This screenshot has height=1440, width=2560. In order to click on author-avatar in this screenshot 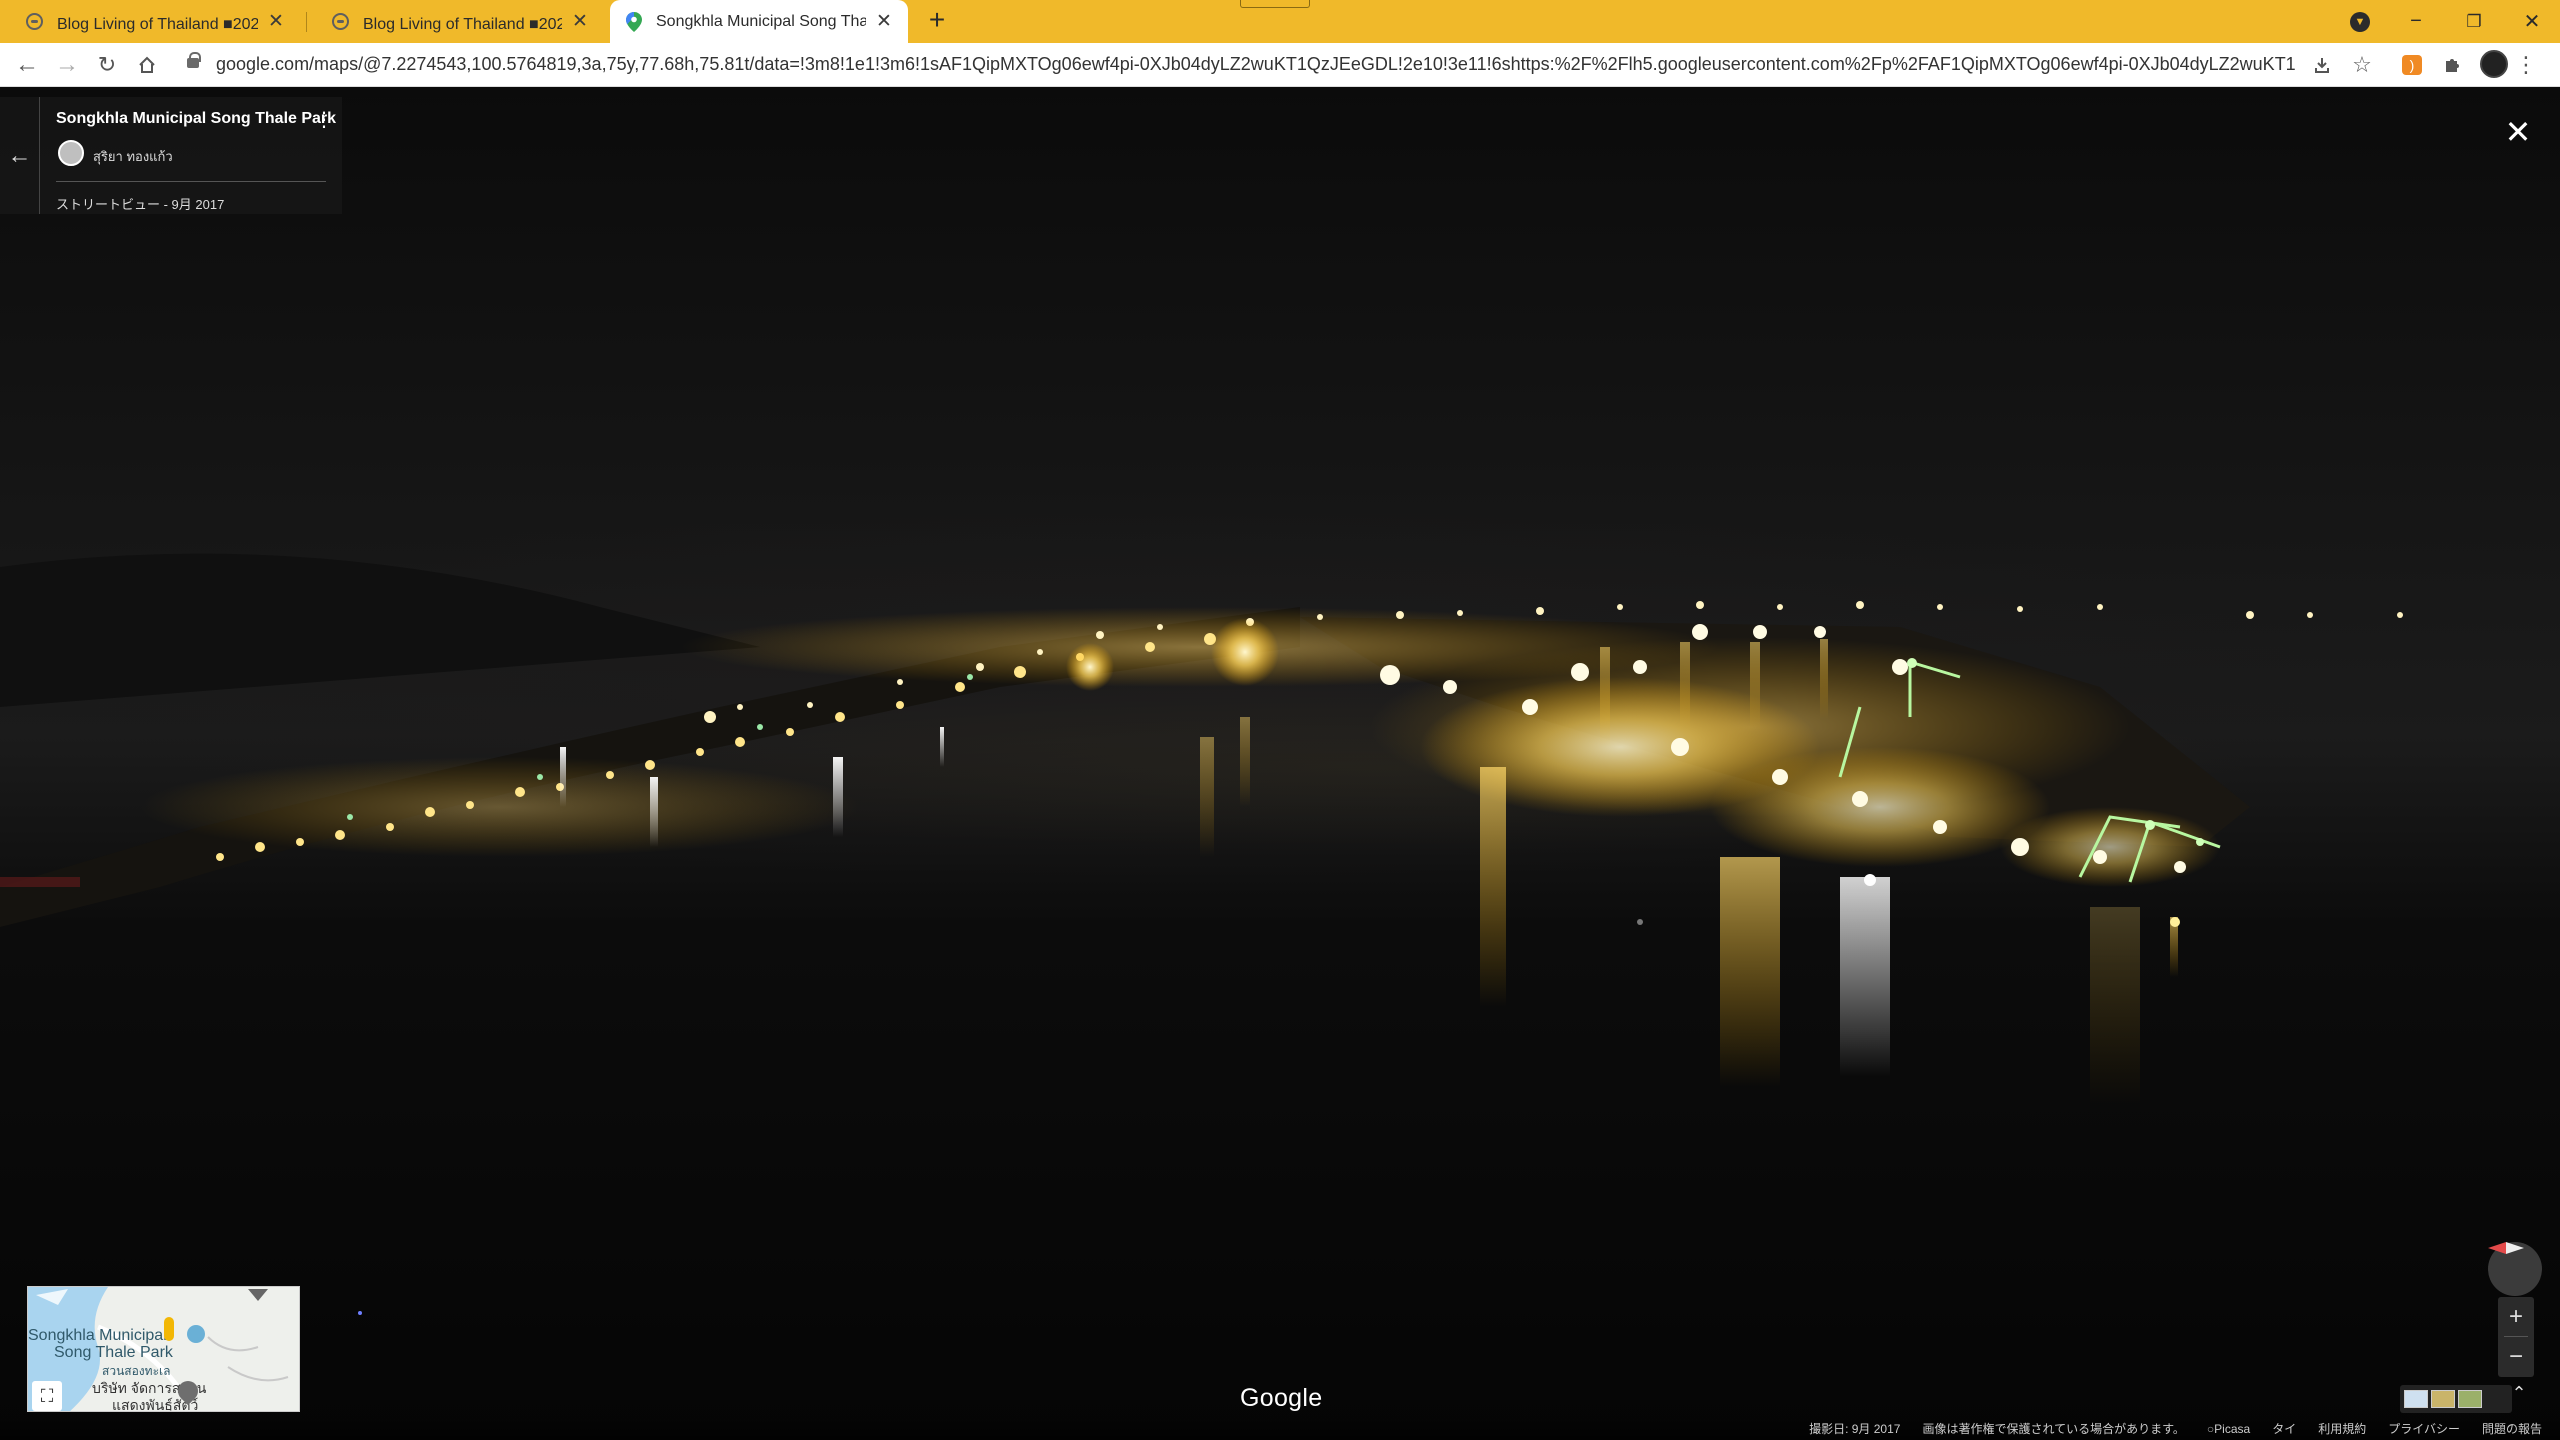, I will do `click(71, 153)`.